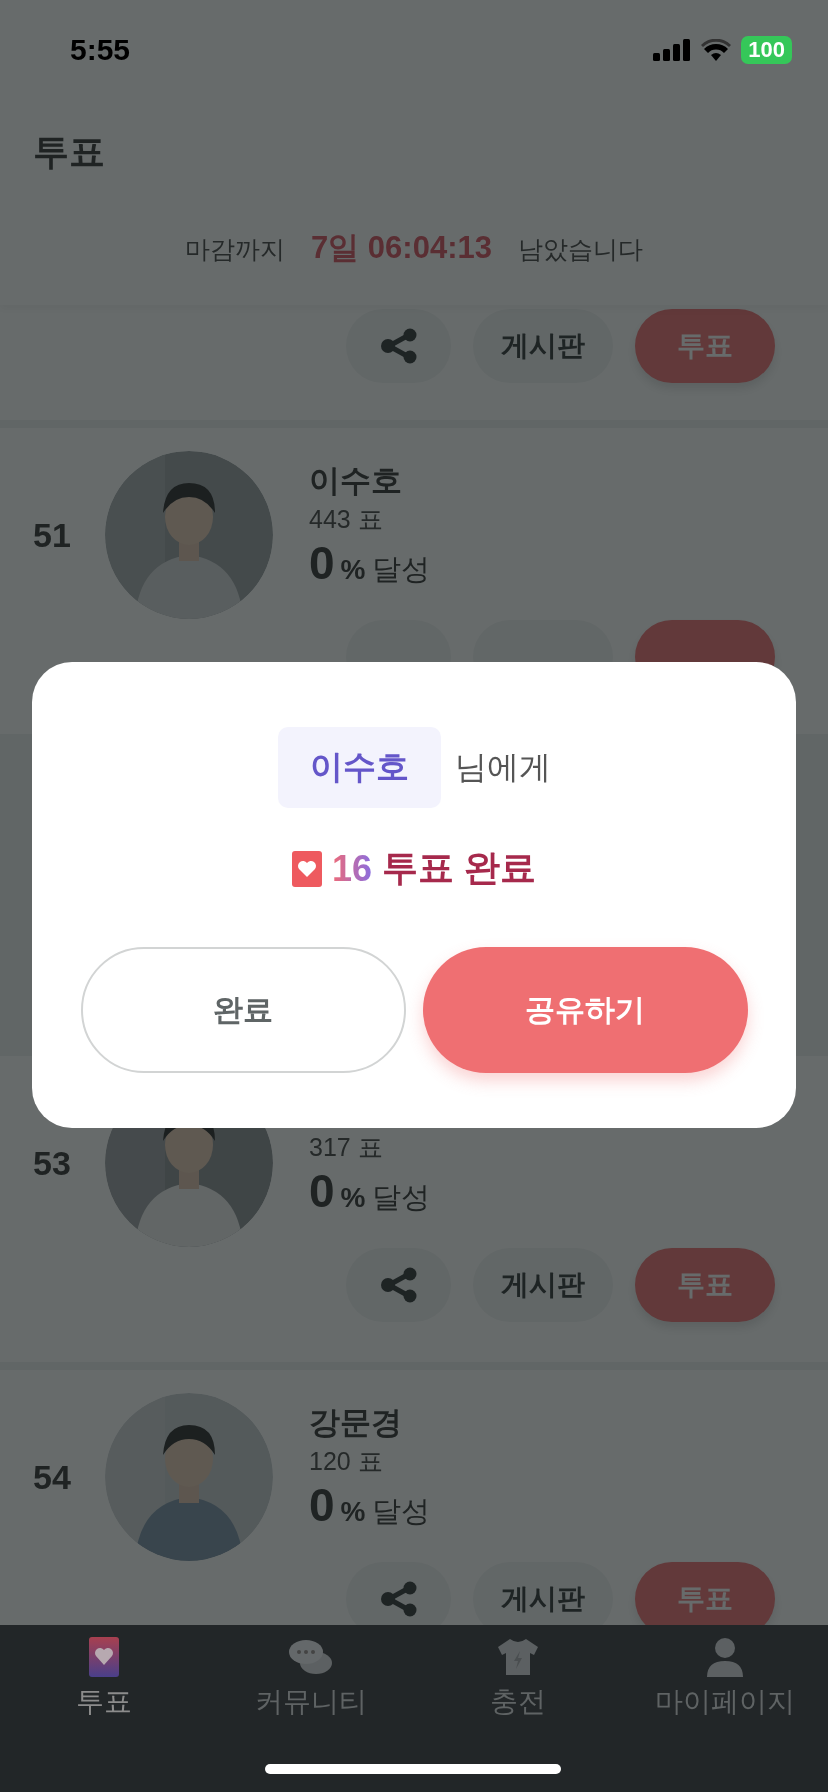  What do you see at coordinates (459, 868) in the screenshot?
I see `vote-complete-text: 투표 완료` at bounding box center [459, 868].